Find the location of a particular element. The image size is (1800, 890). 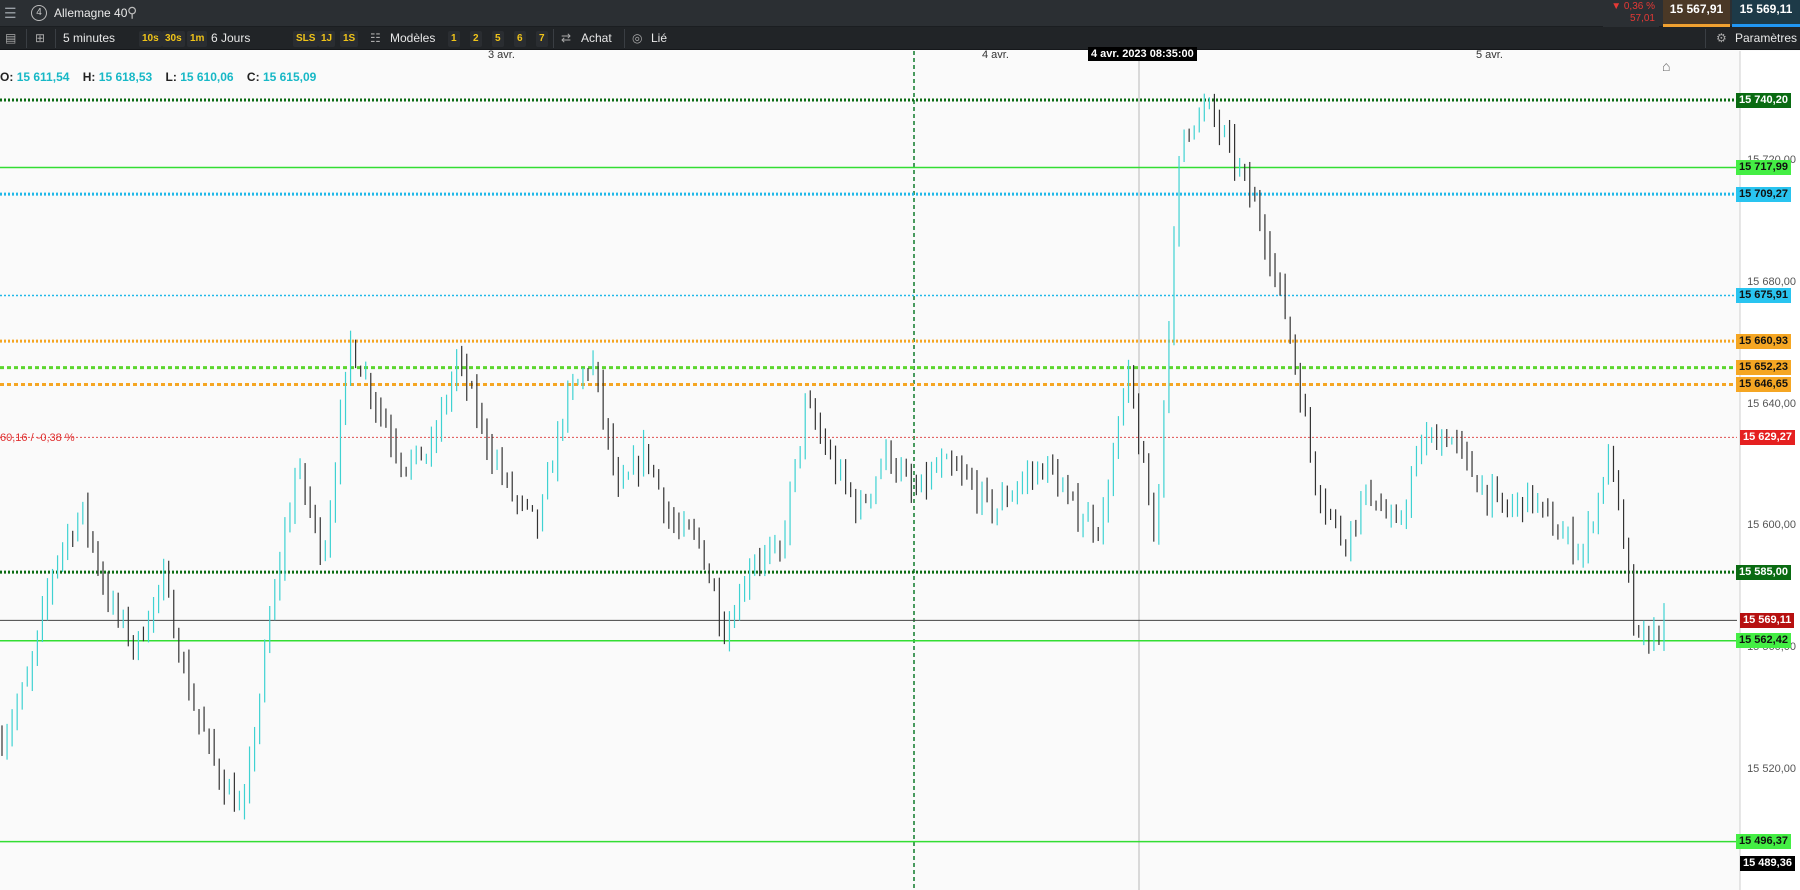

change-pct: ▼ 0,36 % is located at coordinates (1633, 6).